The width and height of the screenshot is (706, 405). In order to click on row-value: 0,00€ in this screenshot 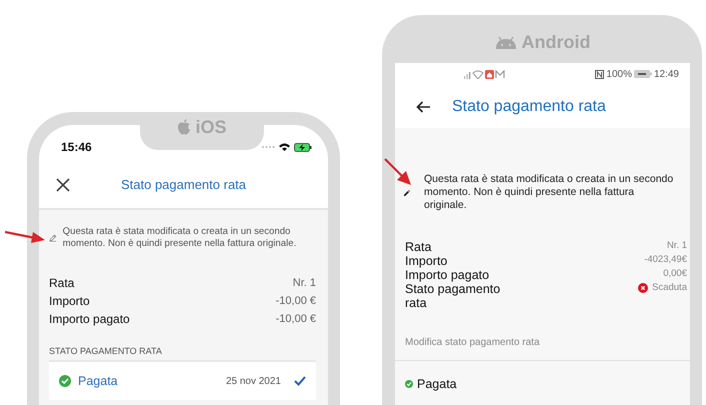, I will do `click(675, 273)`.